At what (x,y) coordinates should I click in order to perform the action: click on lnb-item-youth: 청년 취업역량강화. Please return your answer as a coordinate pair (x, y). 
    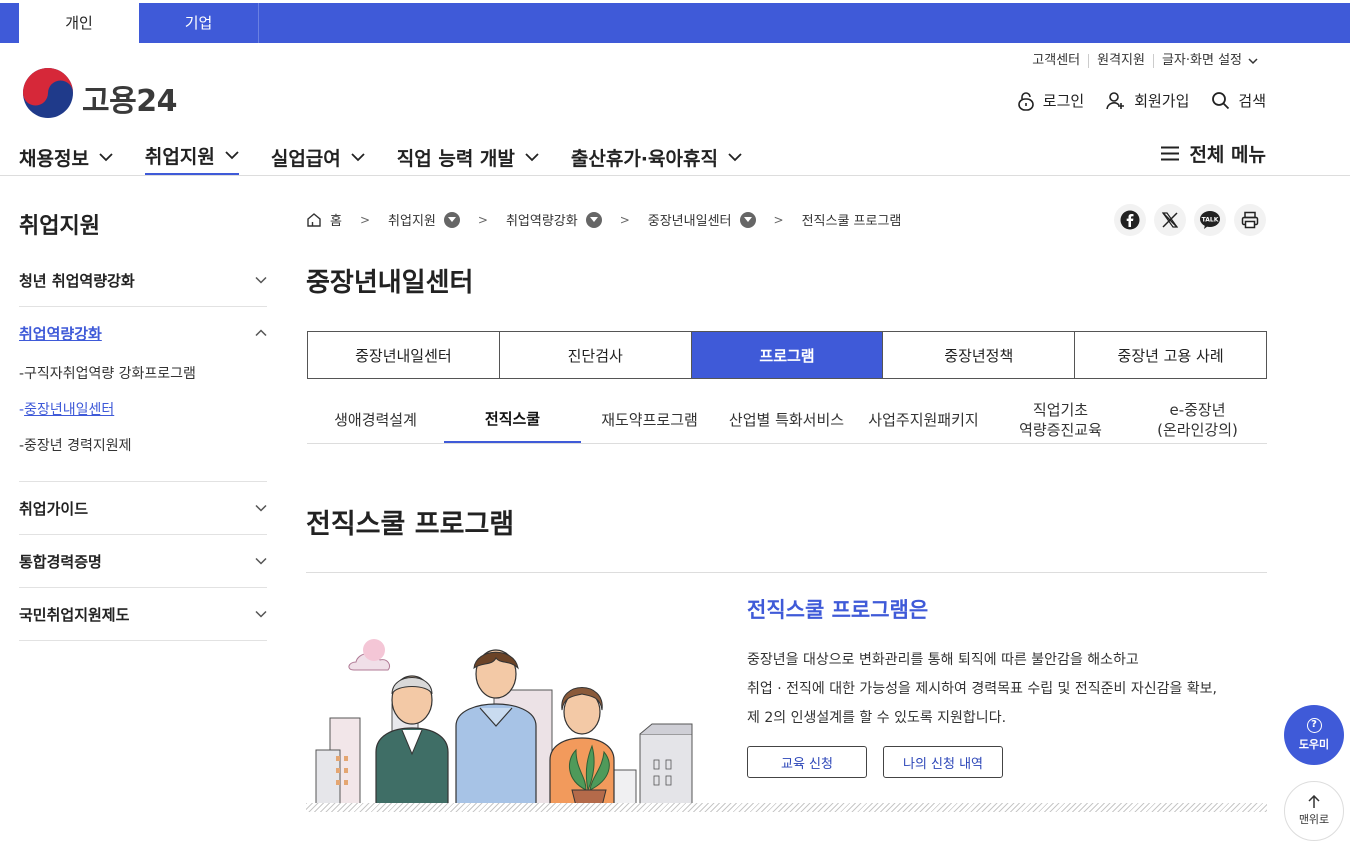
    Looking at the image, I should click on (143, 280).